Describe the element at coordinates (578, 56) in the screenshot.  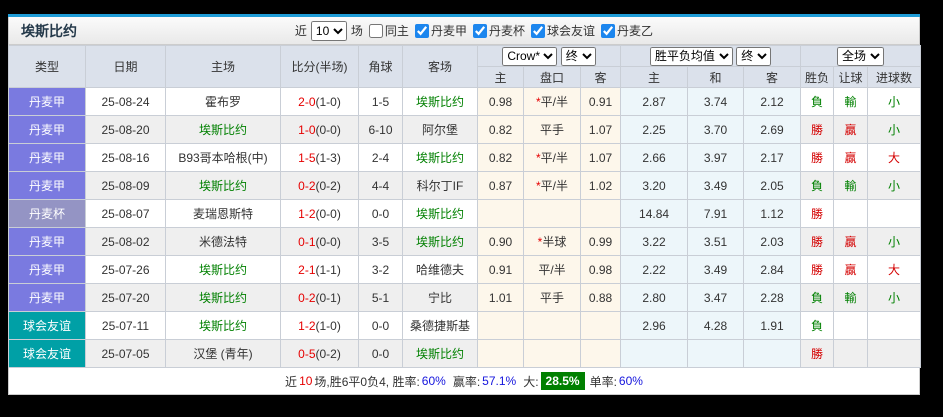
I see `odds-time-select: 终` at that location.